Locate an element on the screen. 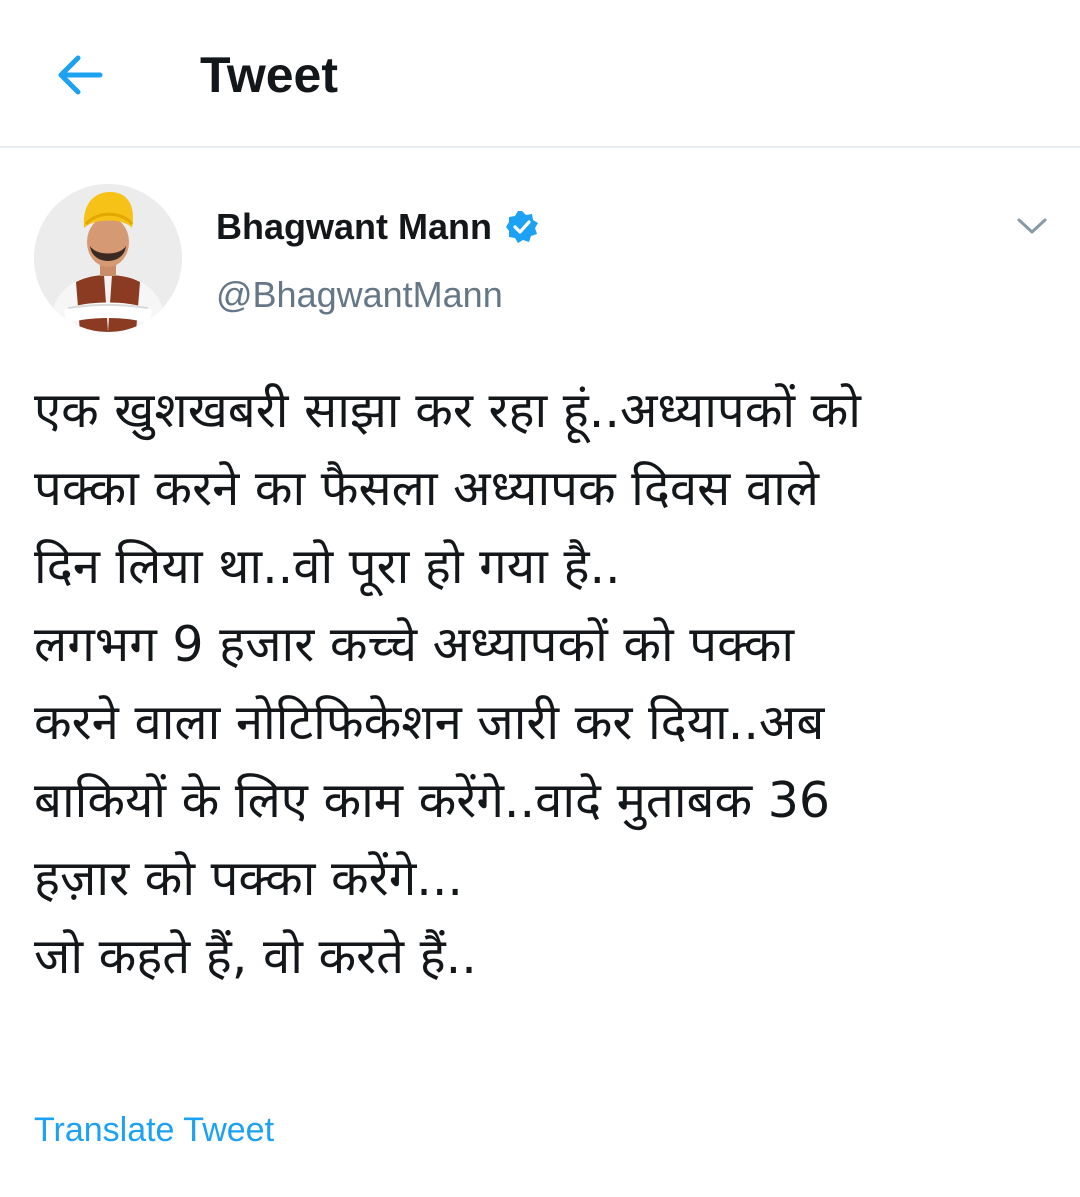 The height and width of the screenshot is (1197, 1080). tweet-line: जो कहते हैं, वो करते हैं.. is located at coordinates (255, 956).